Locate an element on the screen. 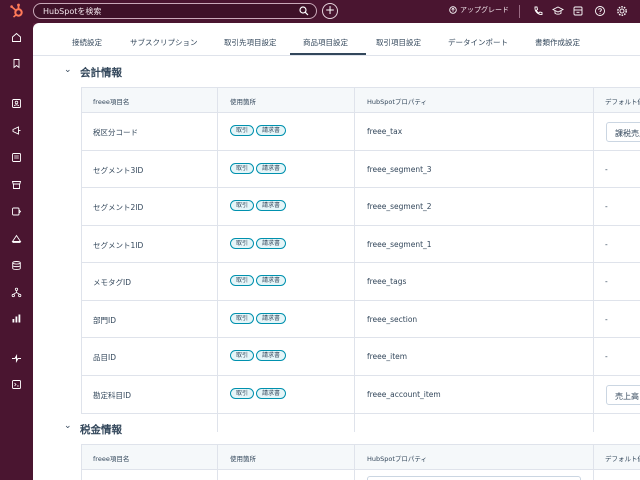  phone-icon is located at coordinates (538, 11).